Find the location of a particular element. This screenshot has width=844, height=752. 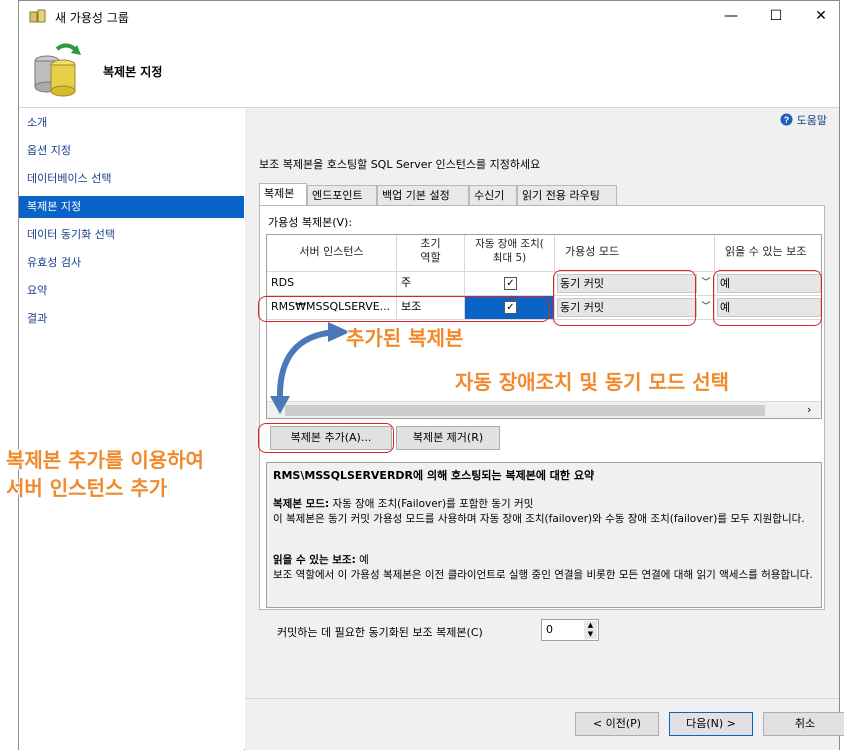

annotation-add-replica-line1: 복제본 추가를 이용하여 is located at coordinates (105, 460).